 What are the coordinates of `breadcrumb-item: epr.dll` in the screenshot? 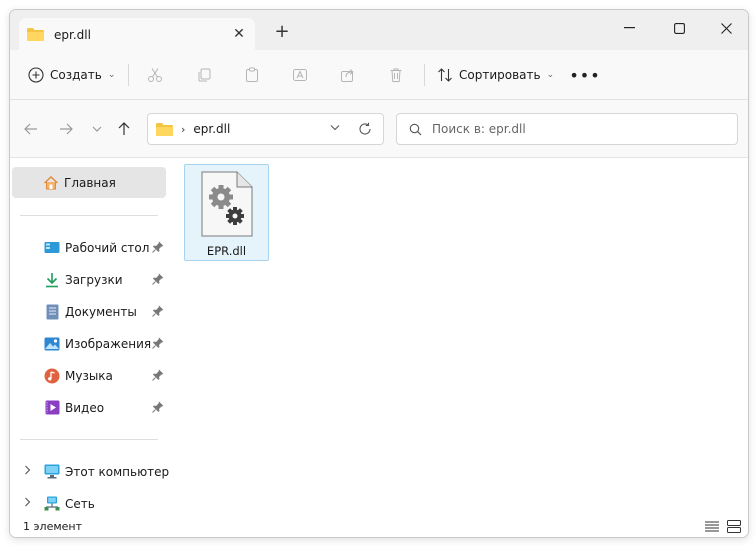 It's located at (211, 129).